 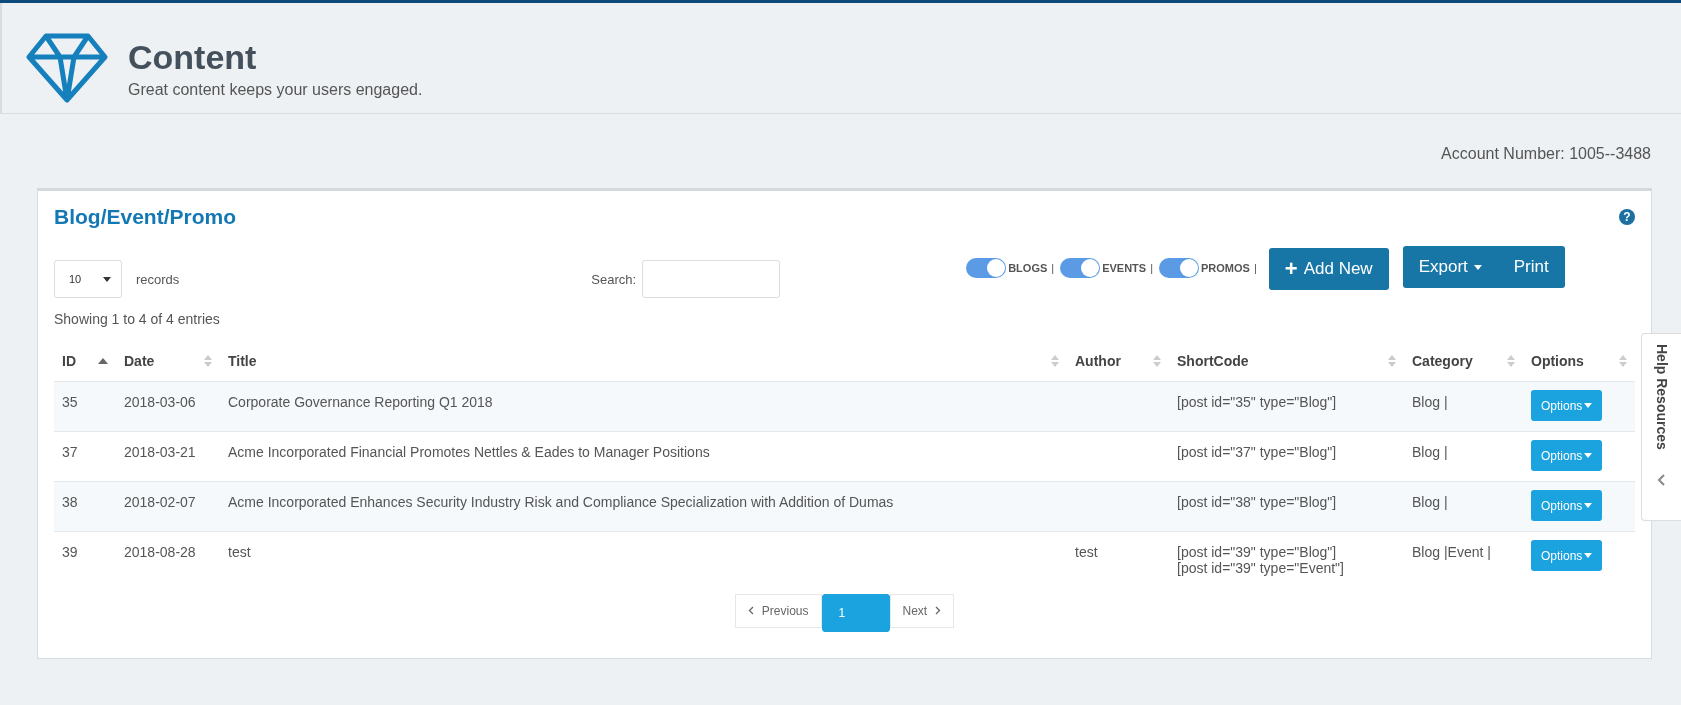 What do you see at coordinates (168, 361) in the screenshot?
I see `column-header: Date` at bounding box center [168, 361].